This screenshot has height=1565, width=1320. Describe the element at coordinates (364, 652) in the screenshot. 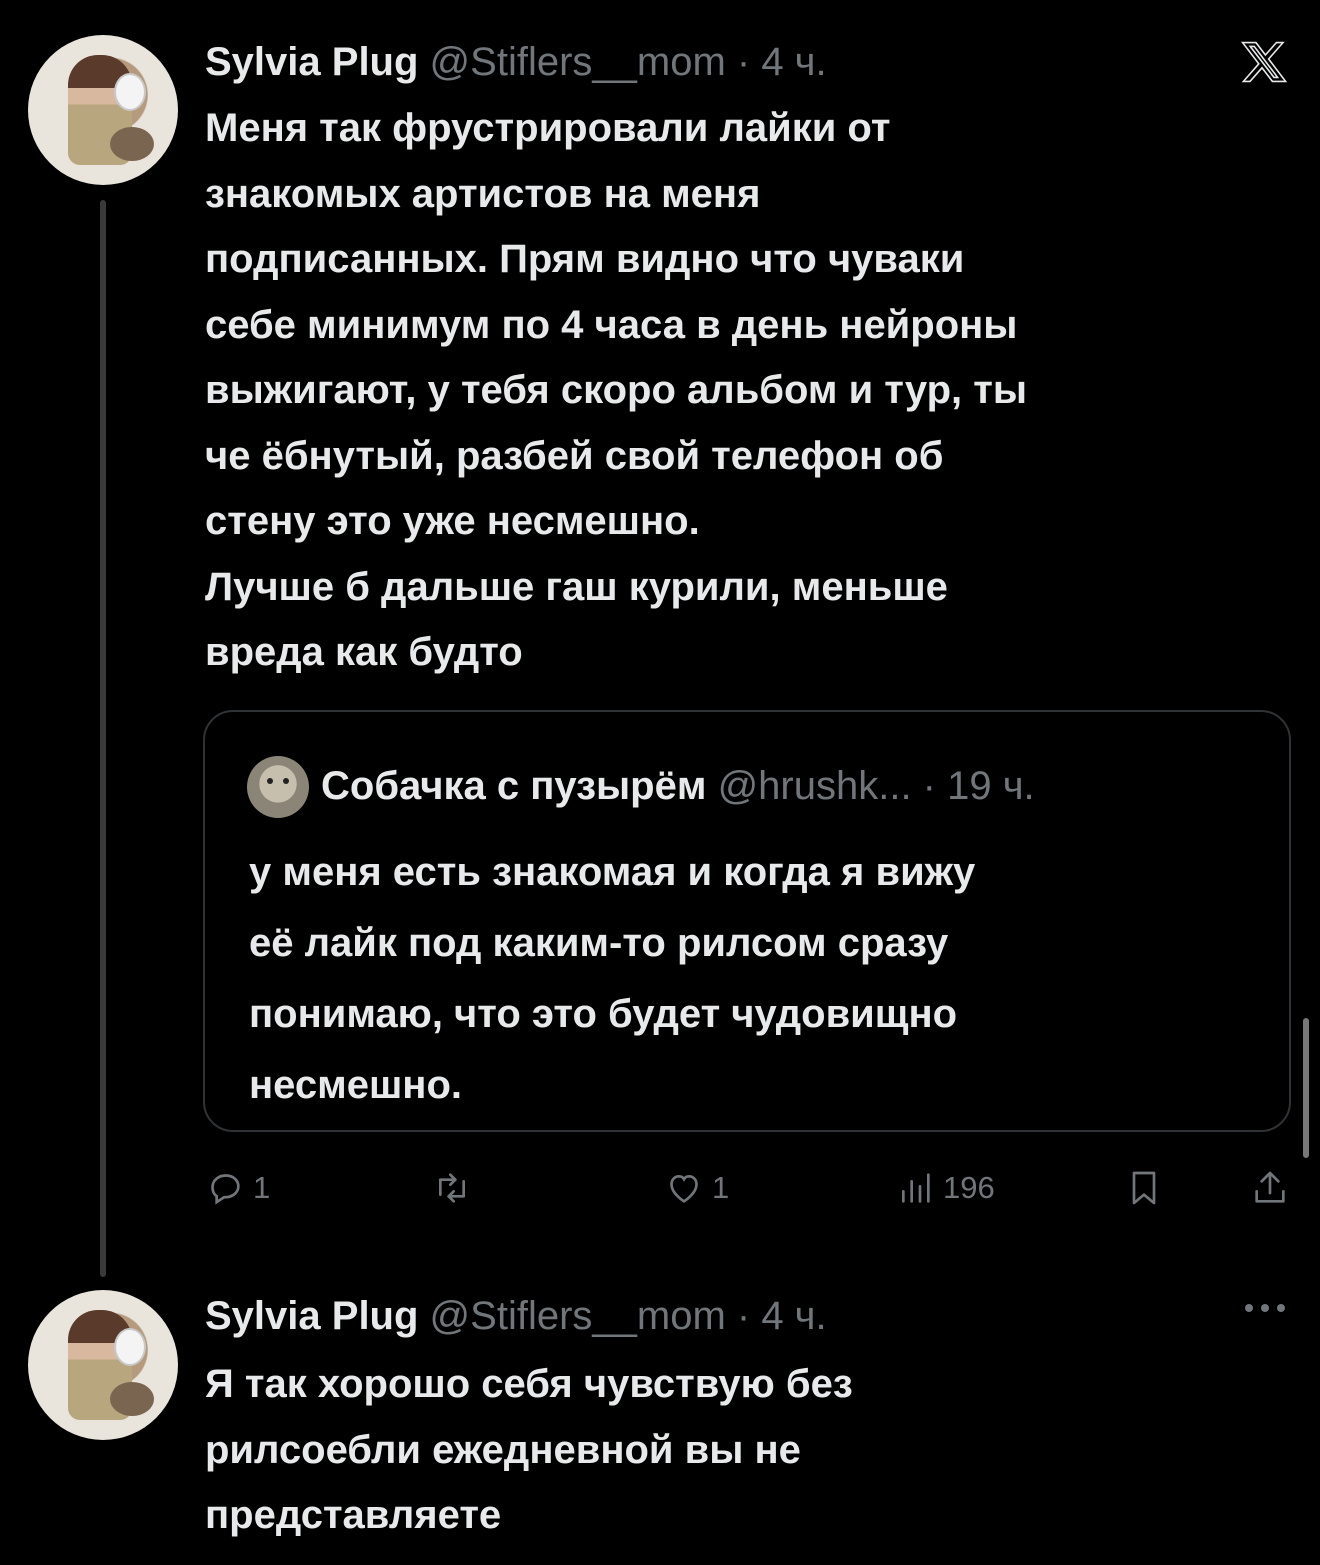

I see `tweet-line: вреда как будто` at that location.